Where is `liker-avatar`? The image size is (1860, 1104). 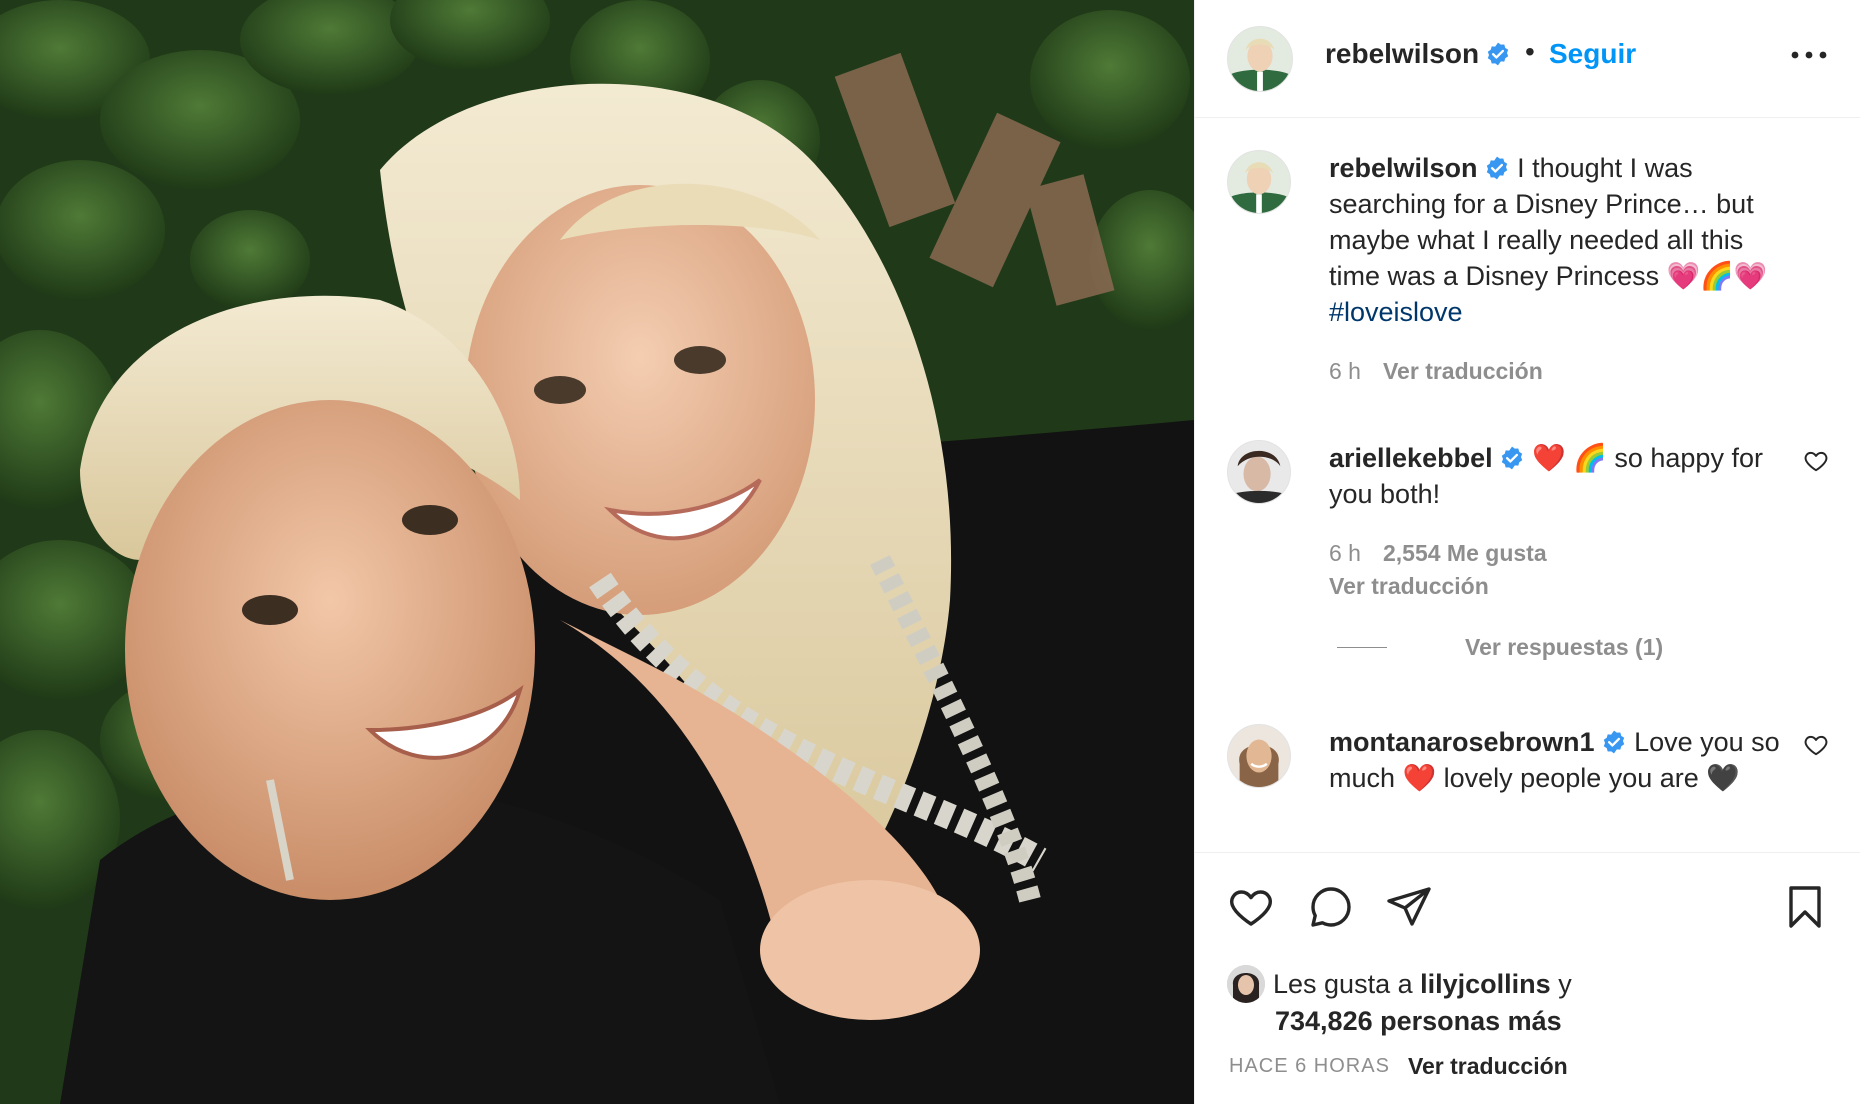 liker-avatar is located at coordinates (1246, 984).